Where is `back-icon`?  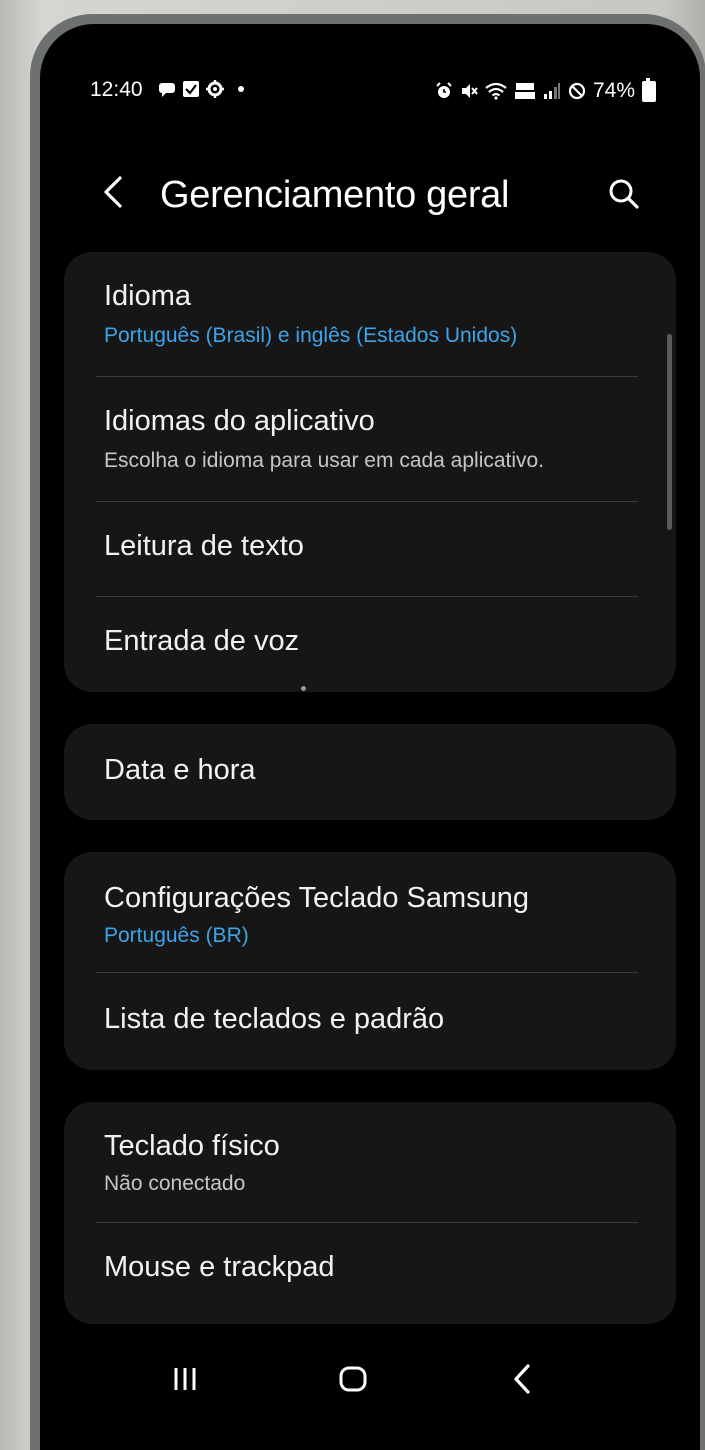
back-icon is located at coordinates (522, 1379).